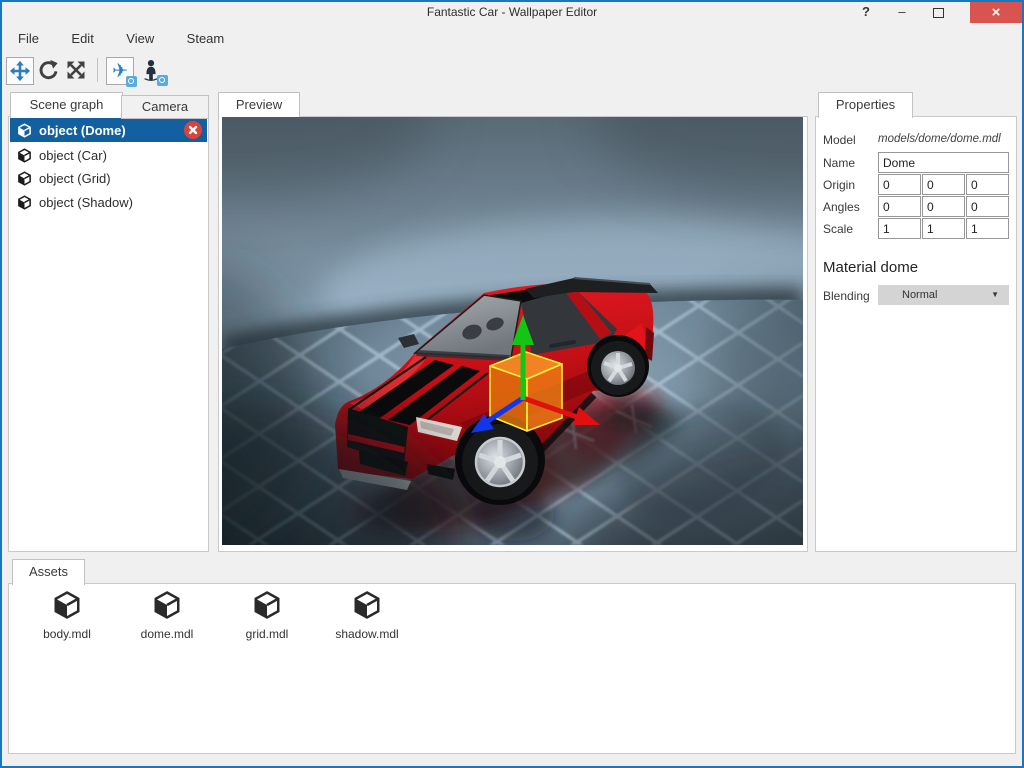 The image size is (1024, 768). What do you see at coordinates (28, 38) in the screenshot?
I see `menu-file: File` at bounding box center [28, 38].